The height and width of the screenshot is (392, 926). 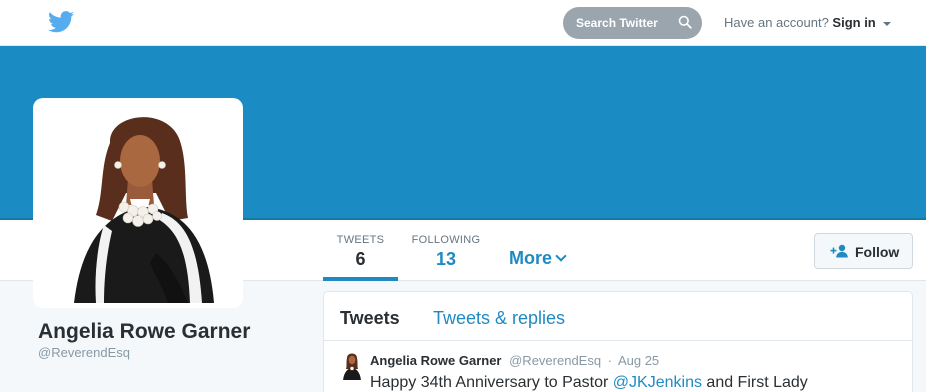 I want to click on tweets-label: TWEETS, so click(x=360, y=240).